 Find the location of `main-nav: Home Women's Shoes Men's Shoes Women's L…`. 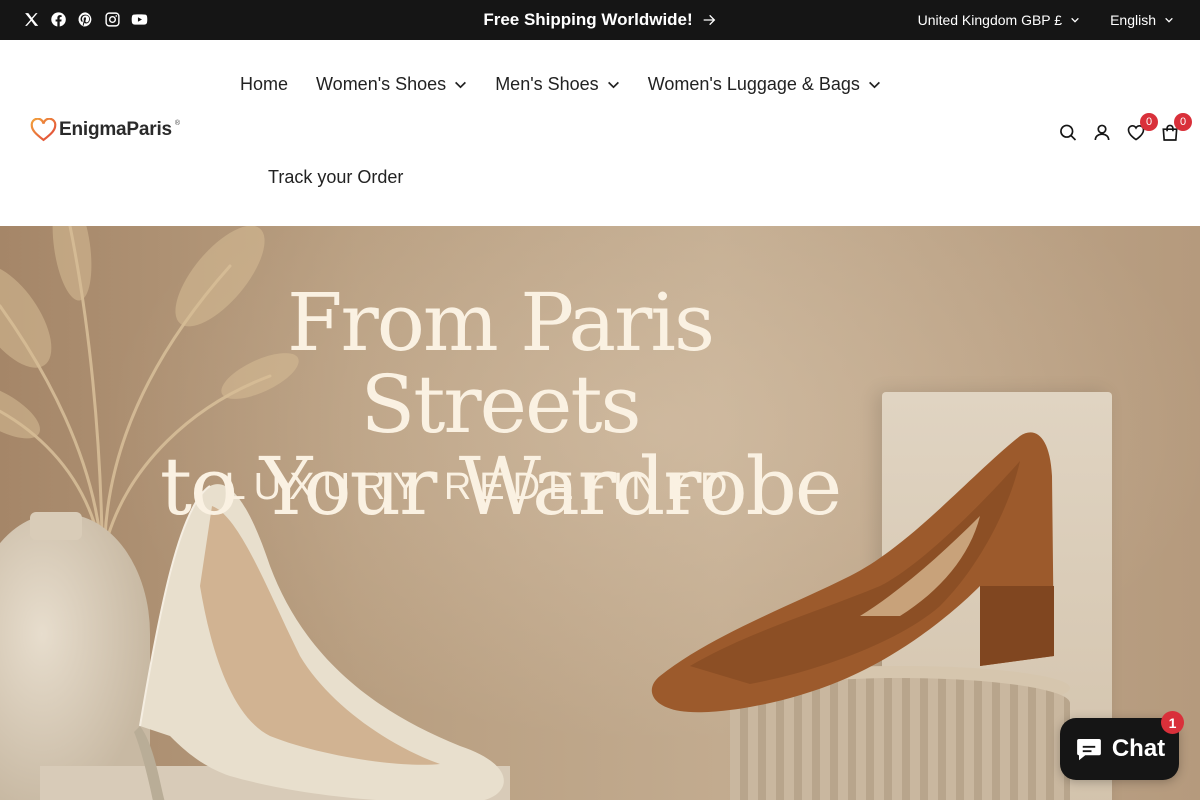

main-nav: Home Women's Shoes Men's Shoes Women's L… is located at coordinates (560, 84).